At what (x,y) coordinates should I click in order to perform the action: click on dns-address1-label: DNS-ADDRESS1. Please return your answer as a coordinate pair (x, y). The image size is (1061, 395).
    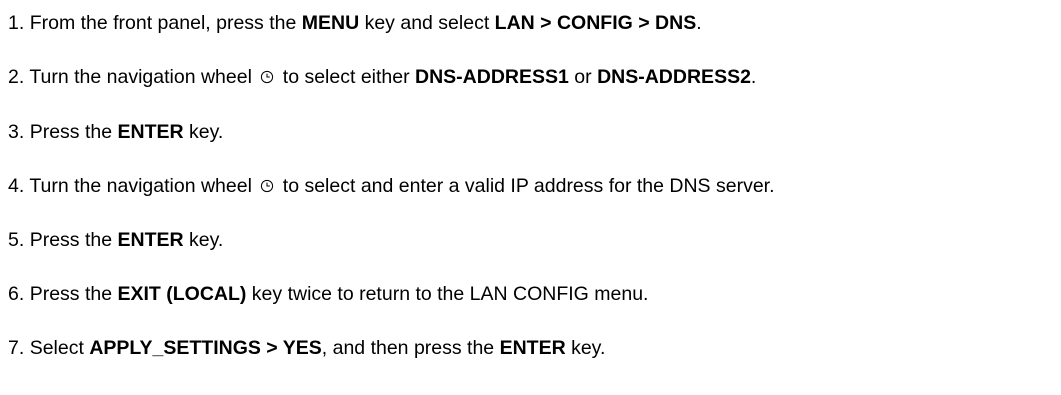
    Looking at the image, I should click on (492, 77).